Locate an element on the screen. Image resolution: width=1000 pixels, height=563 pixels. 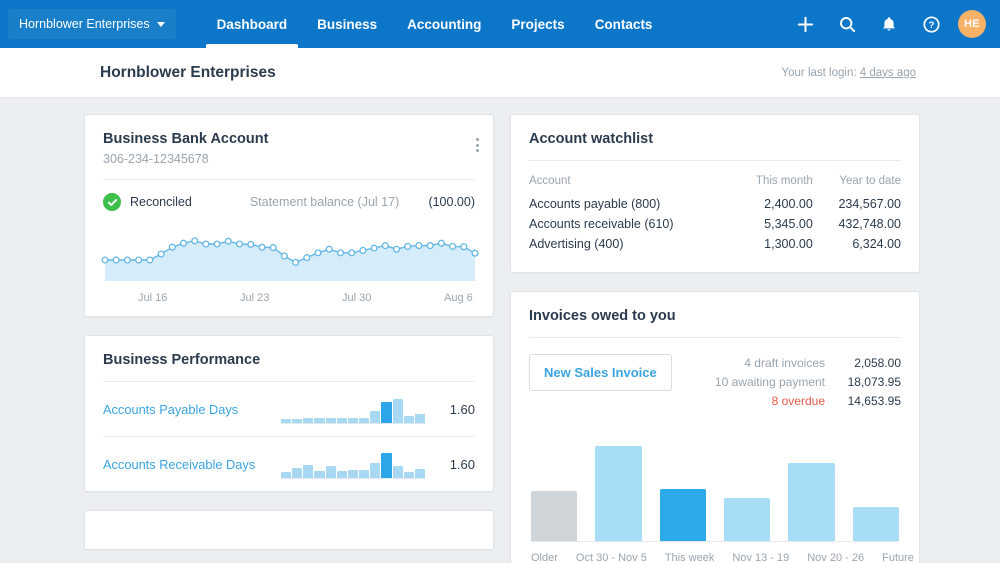
organisation-name: Hornblower Enterprises is located at coordinates (84, 24).